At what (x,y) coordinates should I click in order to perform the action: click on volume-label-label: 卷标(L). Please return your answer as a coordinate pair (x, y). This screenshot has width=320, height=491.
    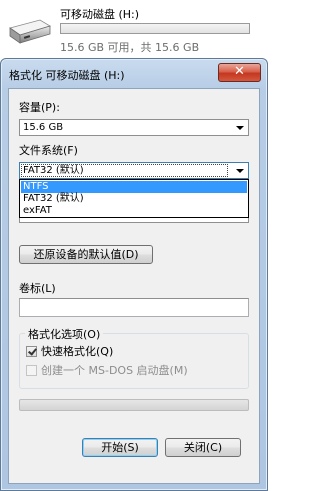
    Looking at the image, I should click on (37, 288).